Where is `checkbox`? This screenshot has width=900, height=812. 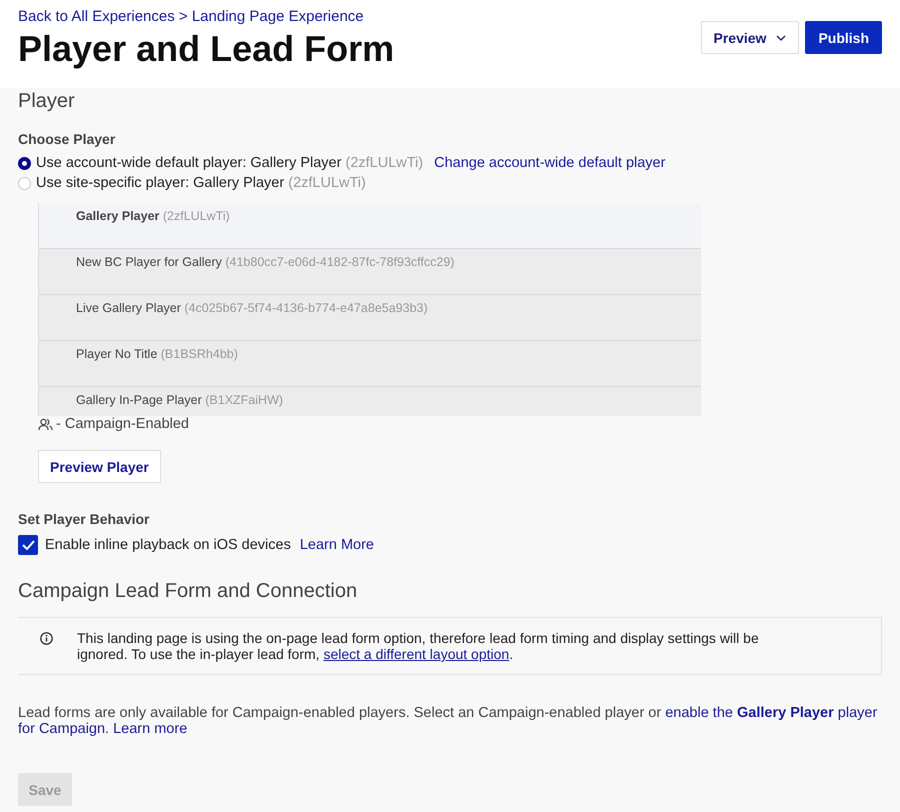
checkbox is located at coordinates (28, 545).